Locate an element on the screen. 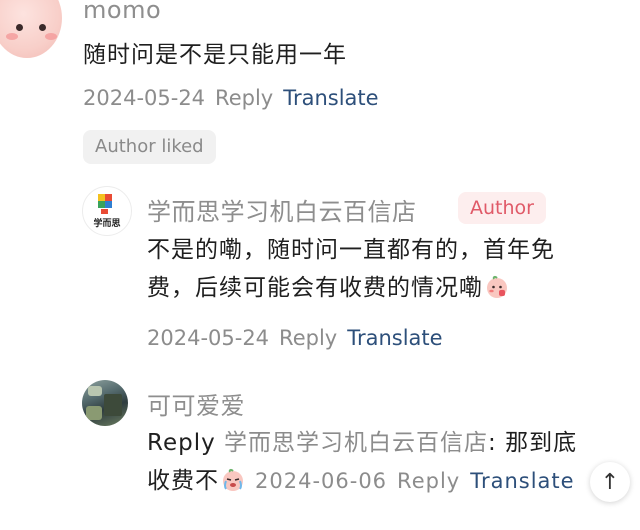  author-reply-text: 不是的嘞，随时问一直都有的，首年免 费，后续可能会有收费的情况嘞 is located at coordinates (351, 269).